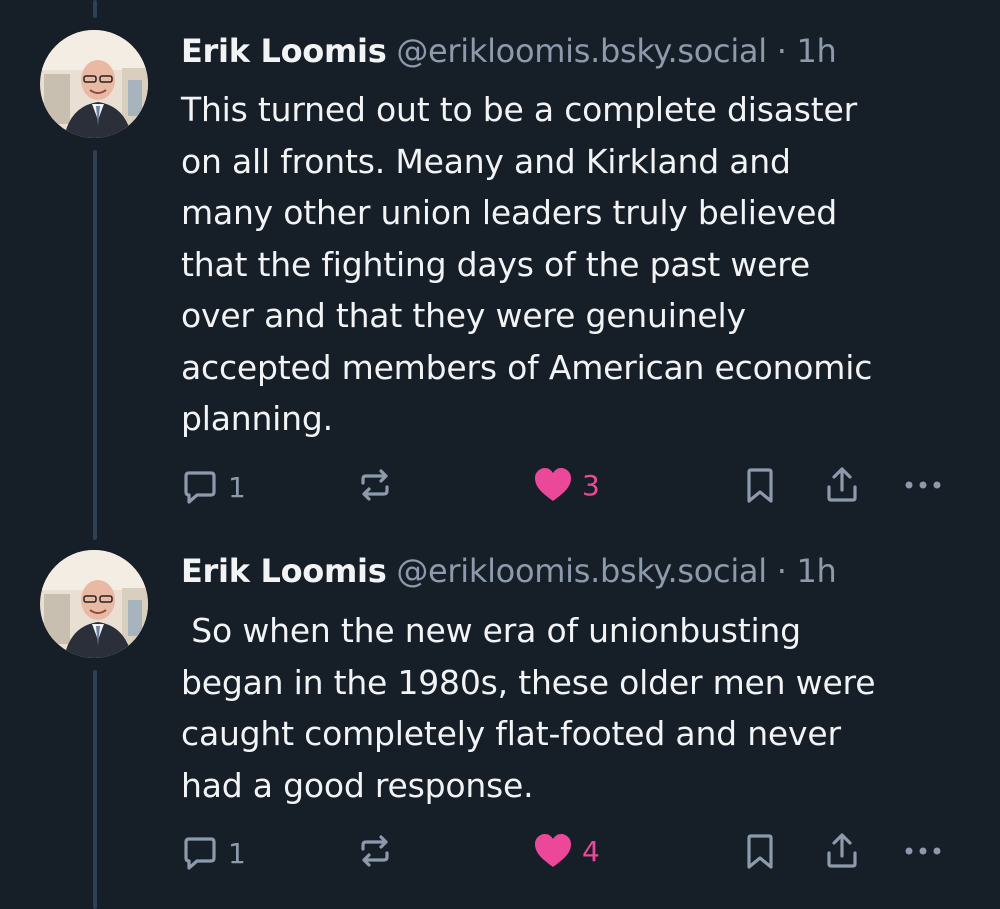 The height and width of the screenshot is (909, 1000). I want to click on heart-icon, so click(553, 850).